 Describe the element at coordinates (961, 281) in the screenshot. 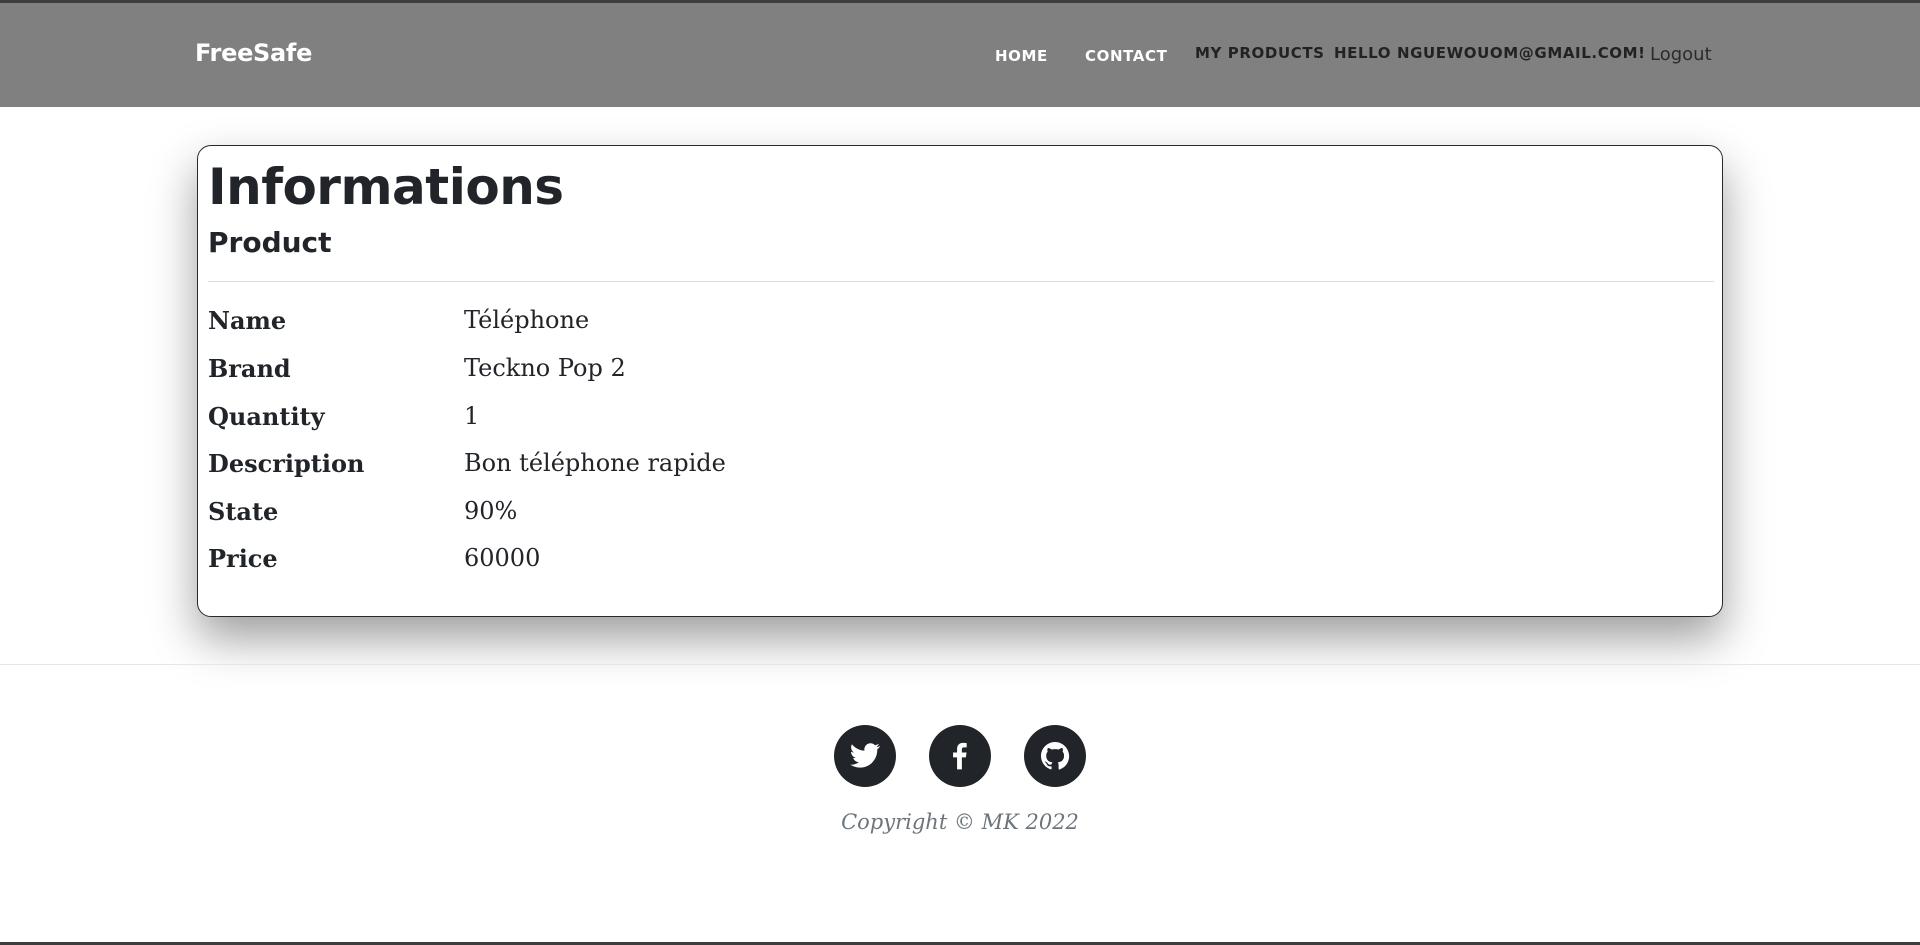

I see `card-divider` at that location.